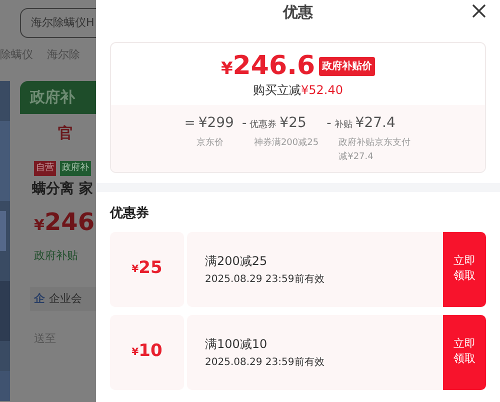  What do you see at coordinates (75, 168) in the screenshot?
I see `product-tag: 政府补` at bounding box center [75, 168].